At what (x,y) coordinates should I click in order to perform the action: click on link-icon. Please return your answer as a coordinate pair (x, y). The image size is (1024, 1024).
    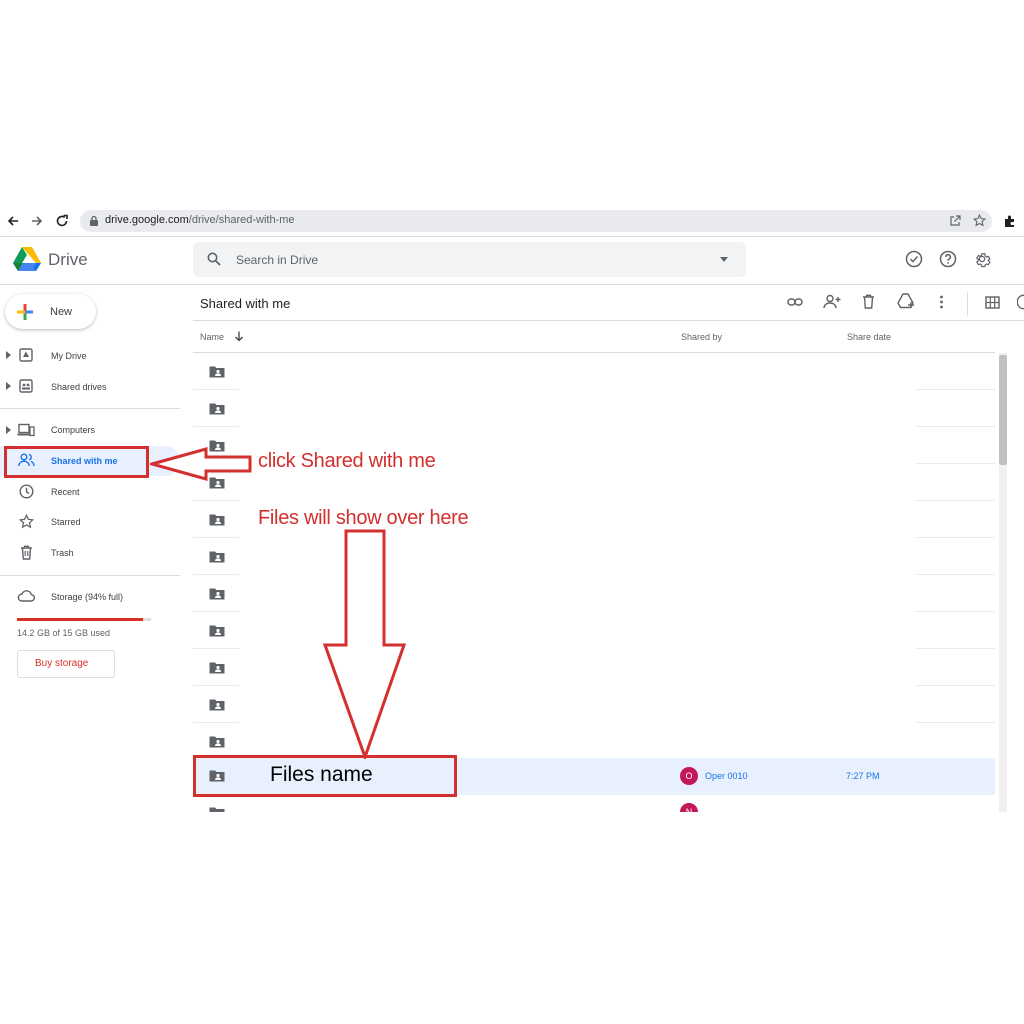
    Looking at the image, I should click on (795, 302).